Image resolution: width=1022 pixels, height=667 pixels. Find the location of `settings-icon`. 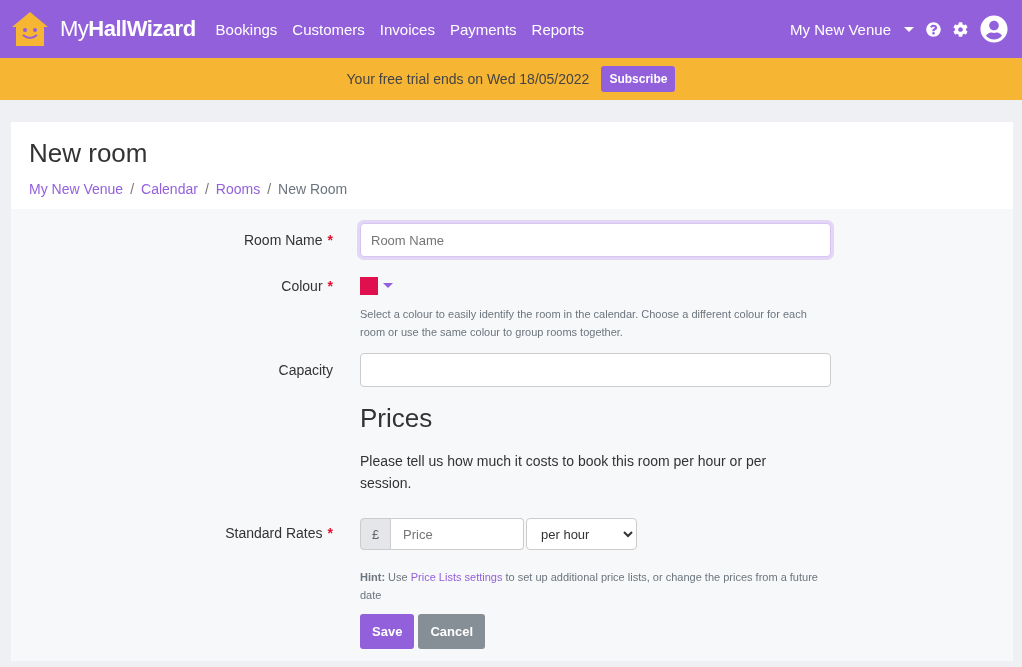

settings-icon is located at coordinates (960, 29).